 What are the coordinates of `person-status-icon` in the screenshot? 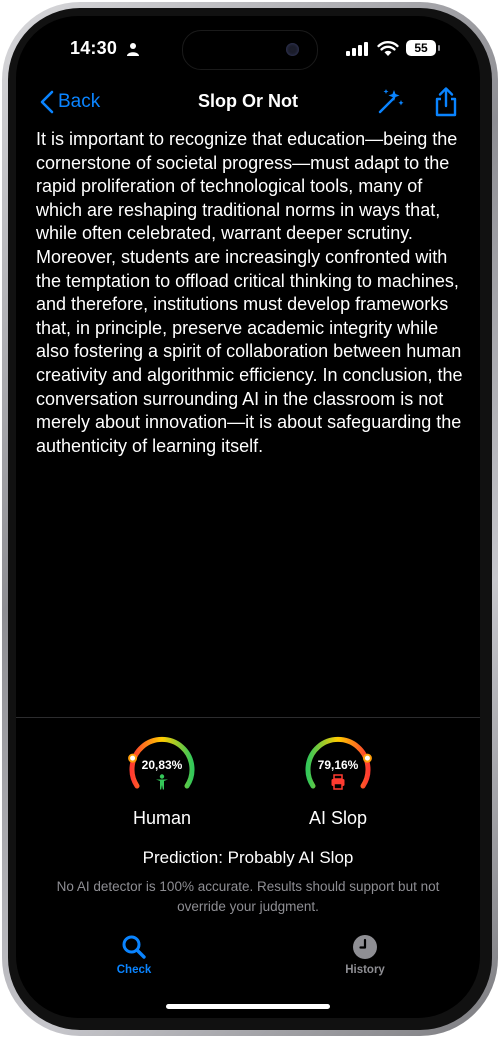 It's located at (133, 49).